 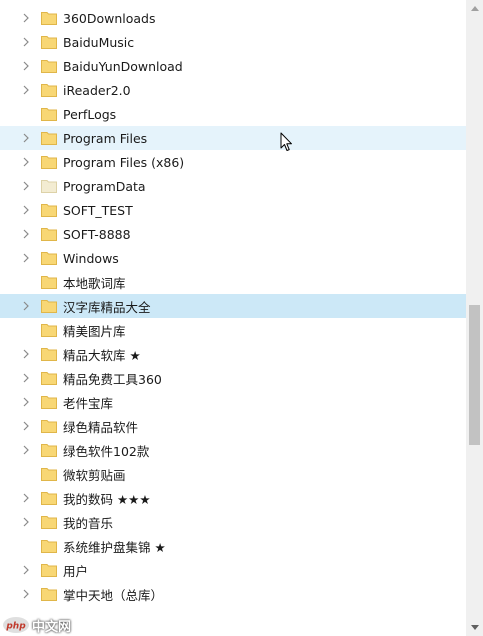 I want to click on tree-item: Program Files, so click(x=233, y=138).